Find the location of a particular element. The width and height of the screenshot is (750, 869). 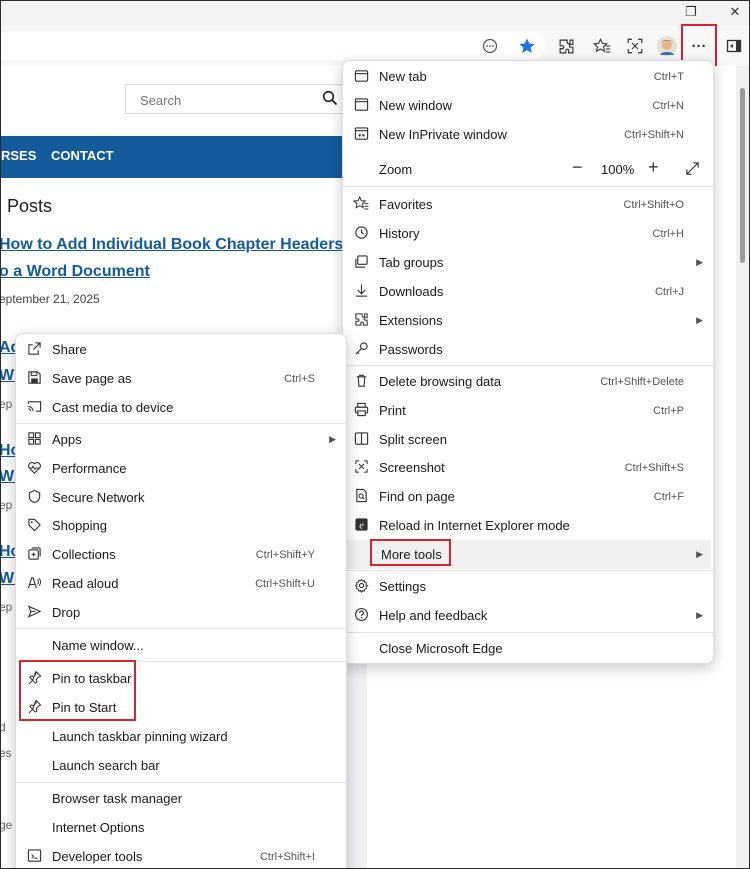

menu-screenshot: Screenshot Ctrl+Shift+S is located at coordinates (528, 467).